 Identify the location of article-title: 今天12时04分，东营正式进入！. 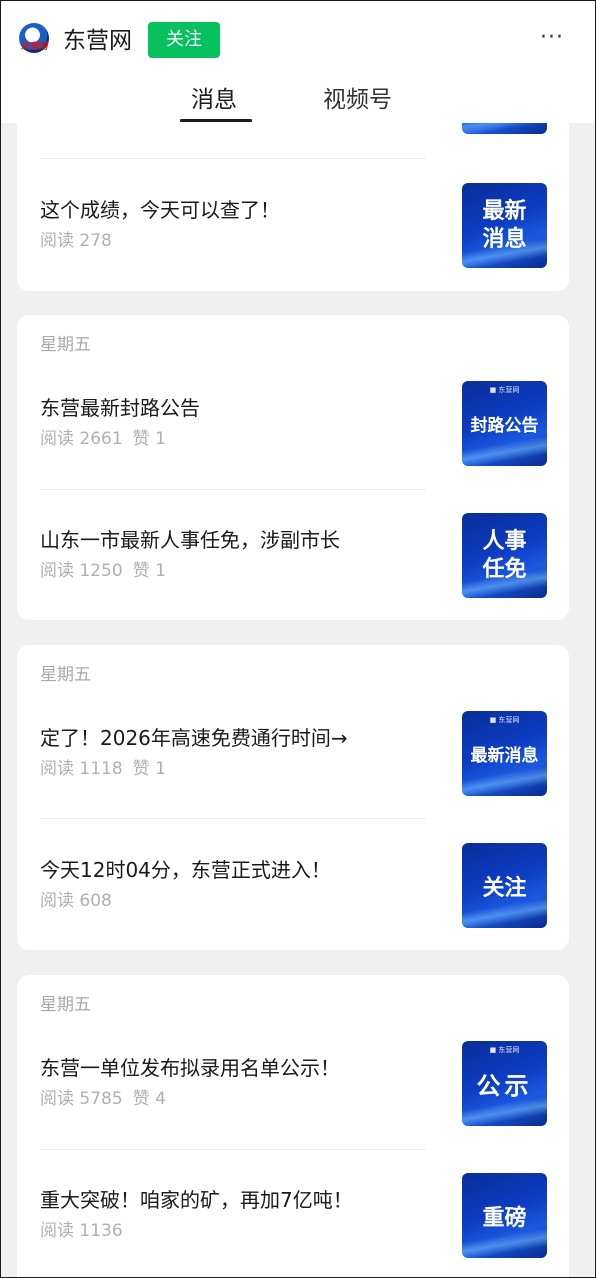
(185, 870).